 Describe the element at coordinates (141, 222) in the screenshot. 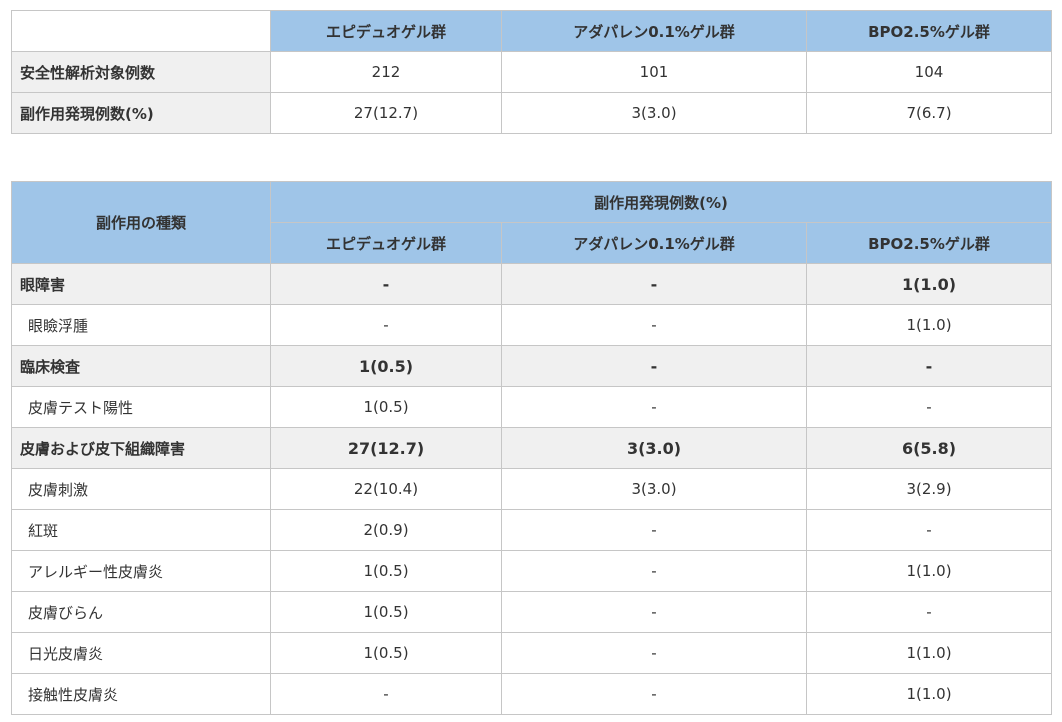

I see `type-header: 副作用の種類` at that location.